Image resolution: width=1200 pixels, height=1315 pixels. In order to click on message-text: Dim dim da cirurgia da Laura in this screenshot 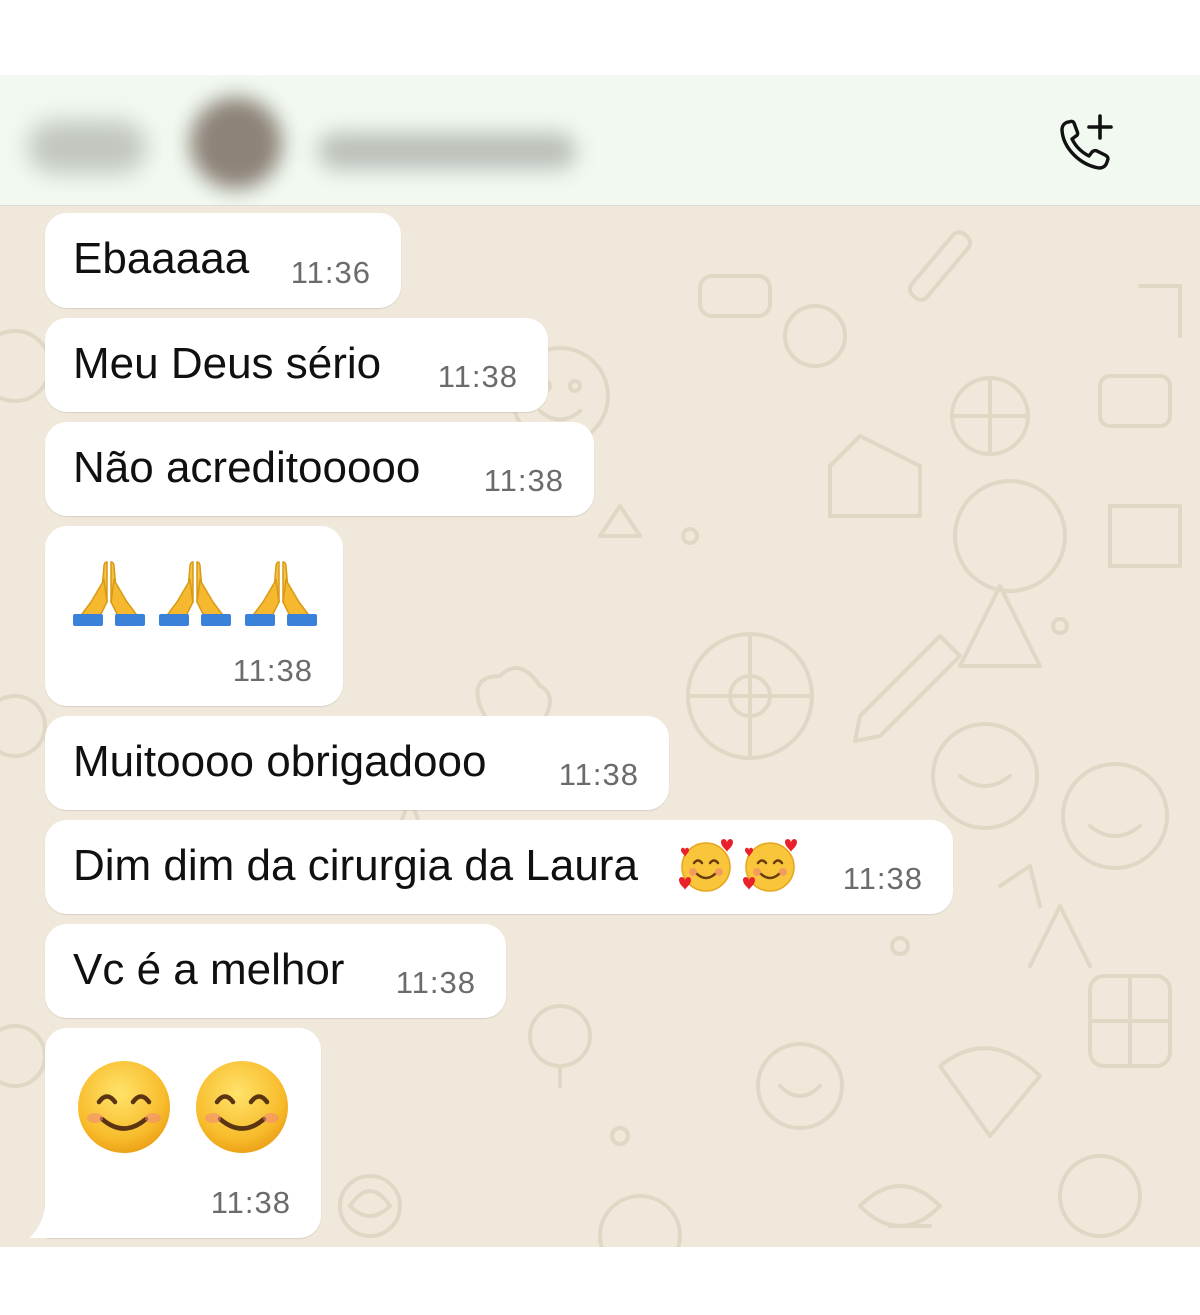, I will do `click(355, 865)`.